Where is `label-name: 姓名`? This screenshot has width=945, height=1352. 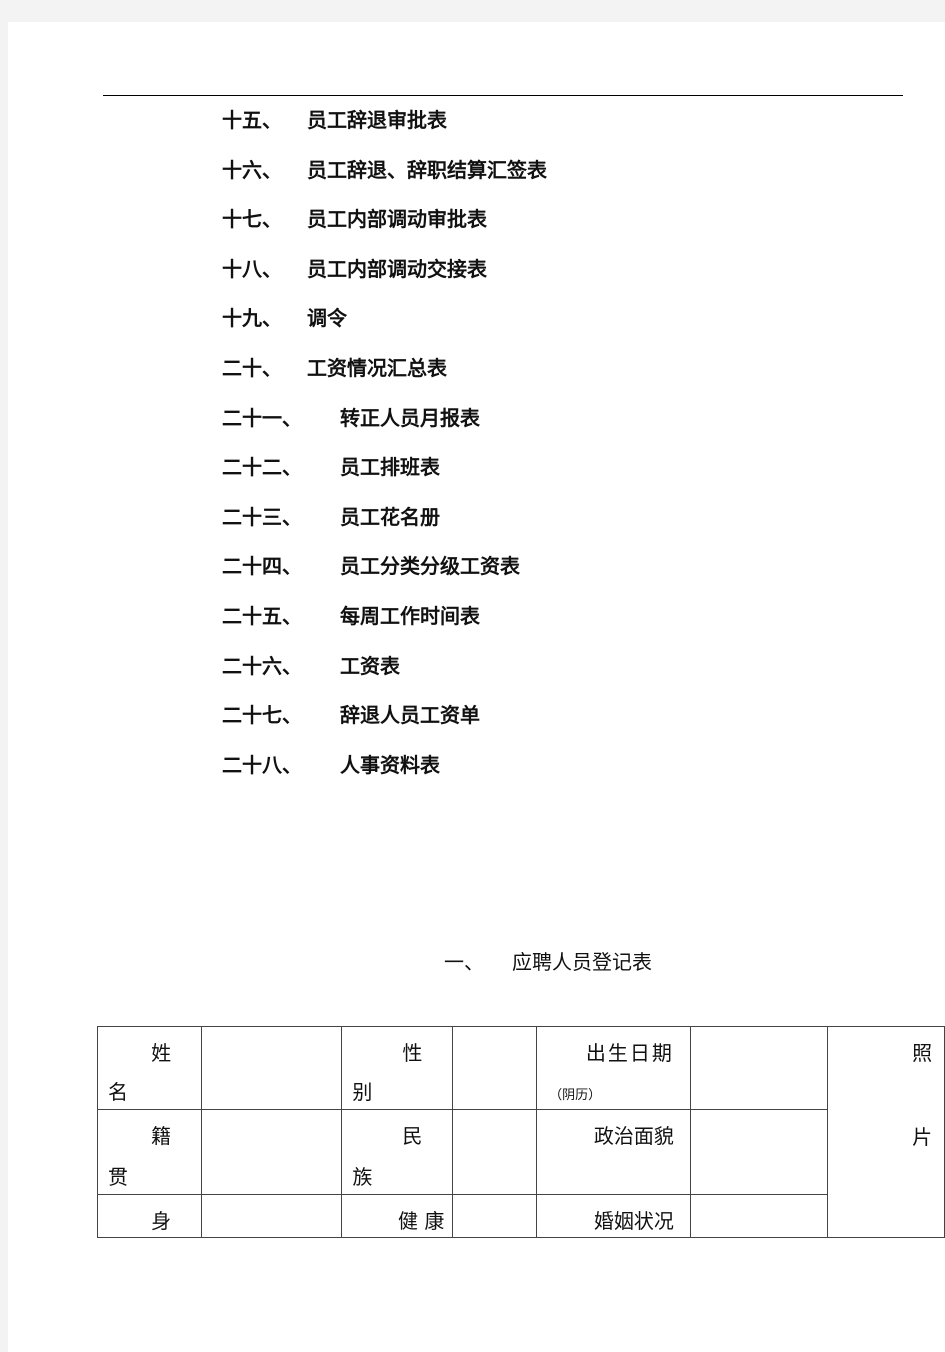
label-name: 姓名 is located at coordinates (149, 1068).